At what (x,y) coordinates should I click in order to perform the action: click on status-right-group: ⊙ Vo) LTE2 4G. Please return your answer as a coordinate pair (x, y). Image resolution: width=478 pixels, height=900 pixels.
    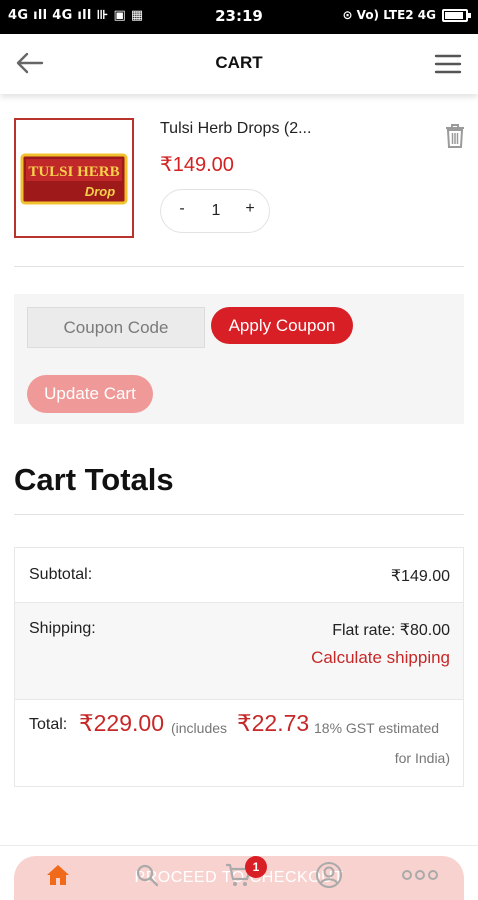
    Looking at the image, I should click on (406, 15).